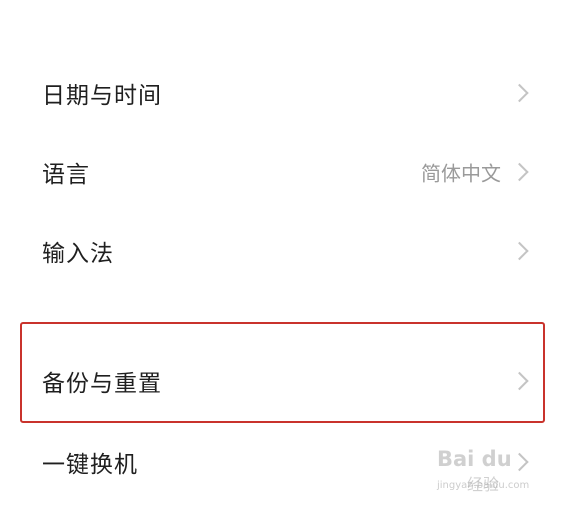 Image resolution: width=570 pixels, height=508 pixels. I want to click on settings-item-label: 日期与时间, so click(102, 96).